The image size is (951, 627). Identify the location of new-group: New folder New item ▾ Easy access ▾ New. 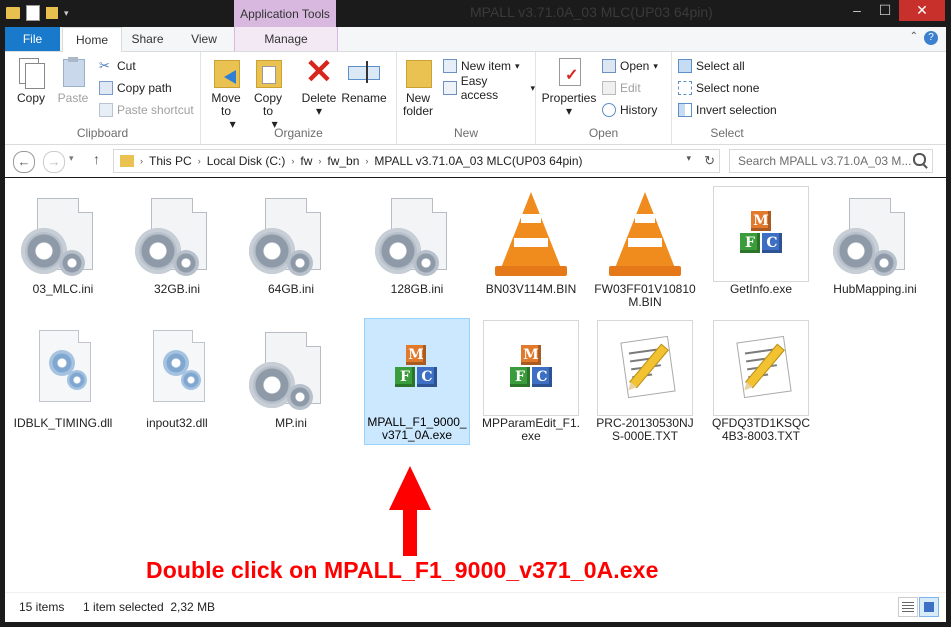
(466, 98).